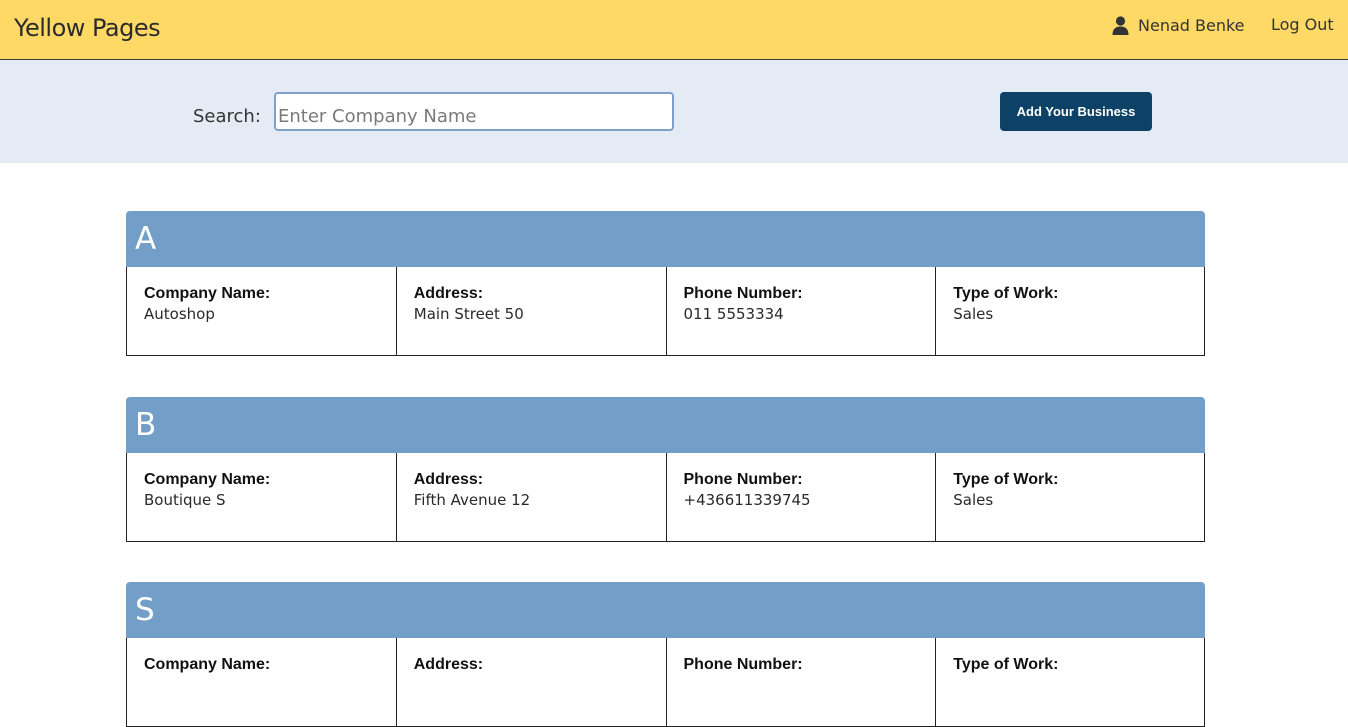 This screenshot has height=727, width=1348. Describe the element at coordinates (674, 30) in the screenshot. I see `top-bar: Yellow Pages Nenad Benke Log Out` at that location.